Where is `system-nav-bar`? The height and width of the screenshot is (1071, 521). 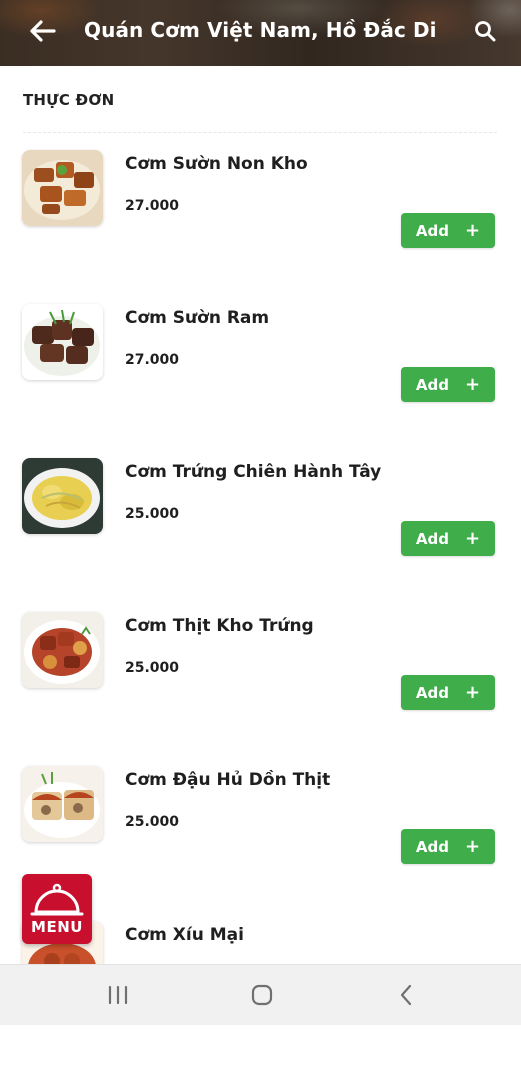 system-nav-bar is located at coordinates (260, 994).